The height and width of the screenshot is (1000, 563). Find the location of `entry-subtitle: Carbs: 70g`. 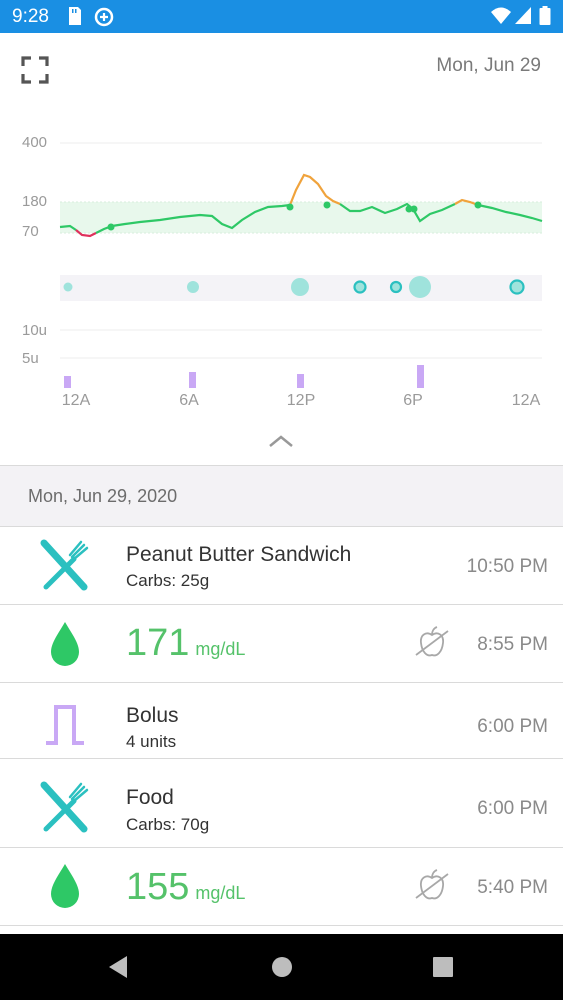

entry-subtitle: Carbs: 70g is located at coordinates (168, 824).